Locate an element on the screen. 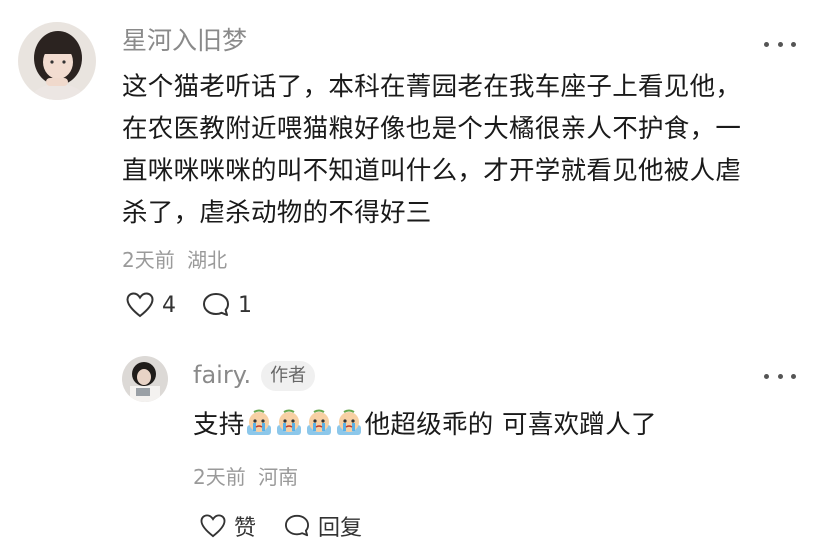 The width and height of the screenshot is (824, 560). commenter-avatar is located at coordinates (57, 61).